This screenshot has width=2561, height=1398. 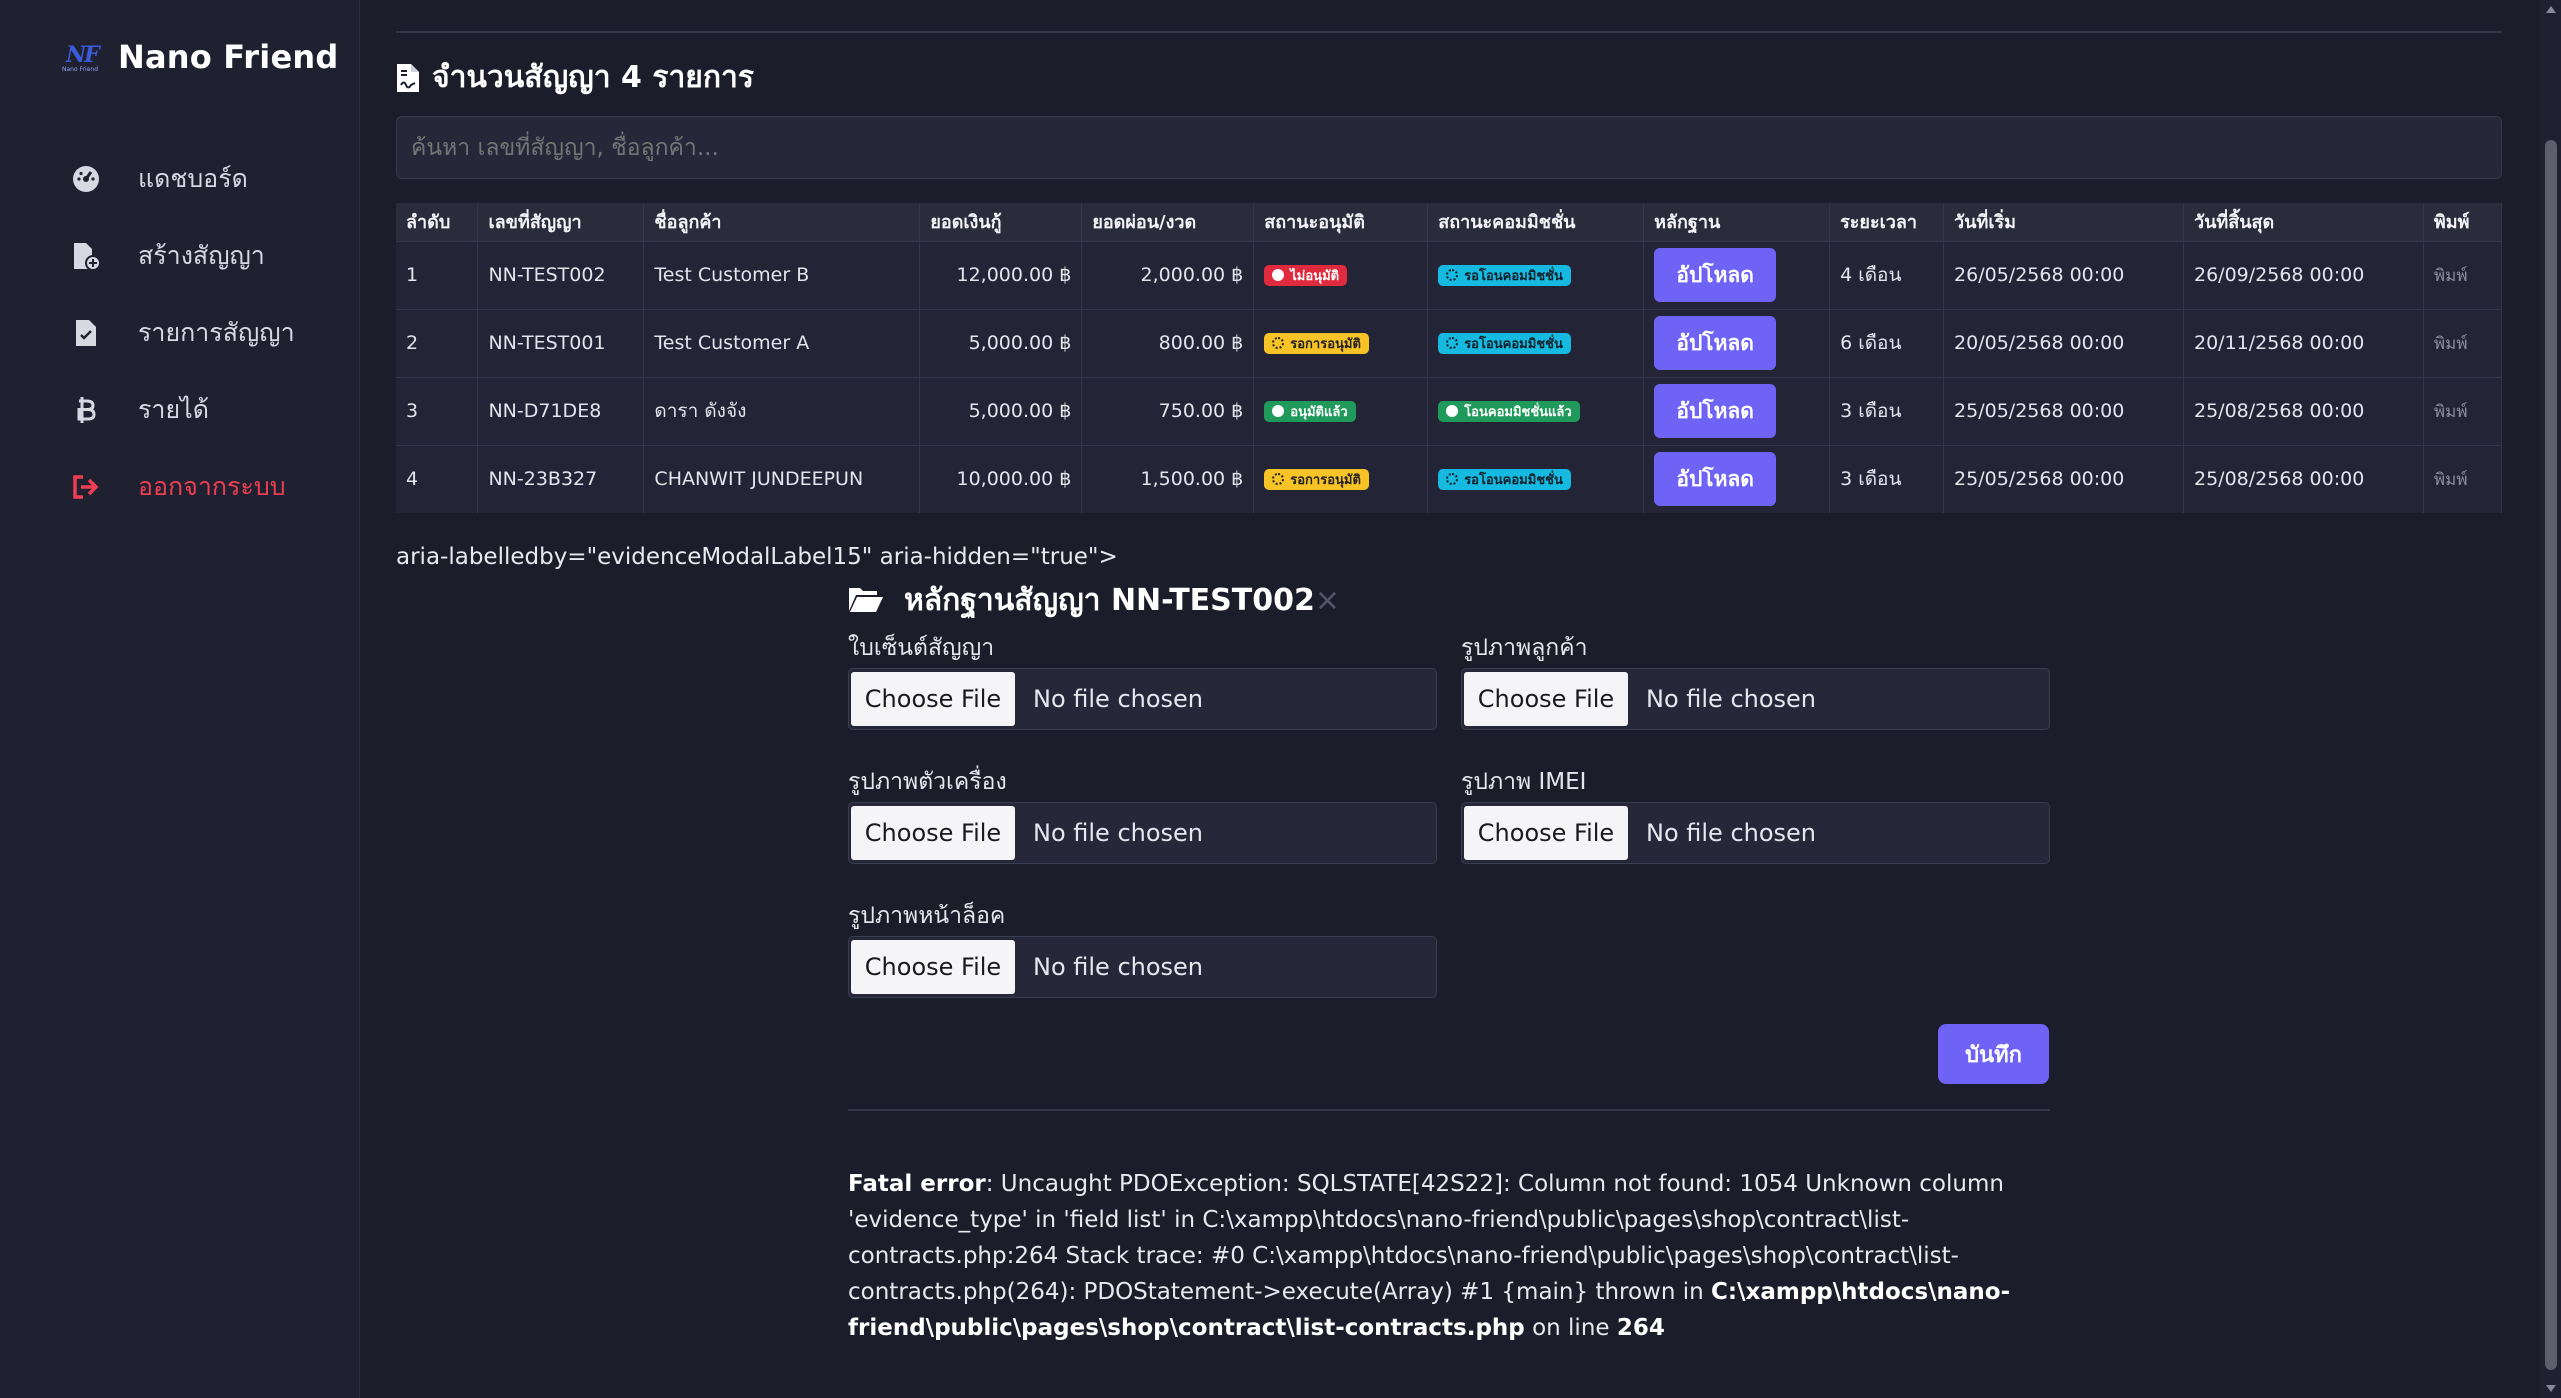 I want to click on cell-duration: 4 เดือน, so click(x=1887, y=274).